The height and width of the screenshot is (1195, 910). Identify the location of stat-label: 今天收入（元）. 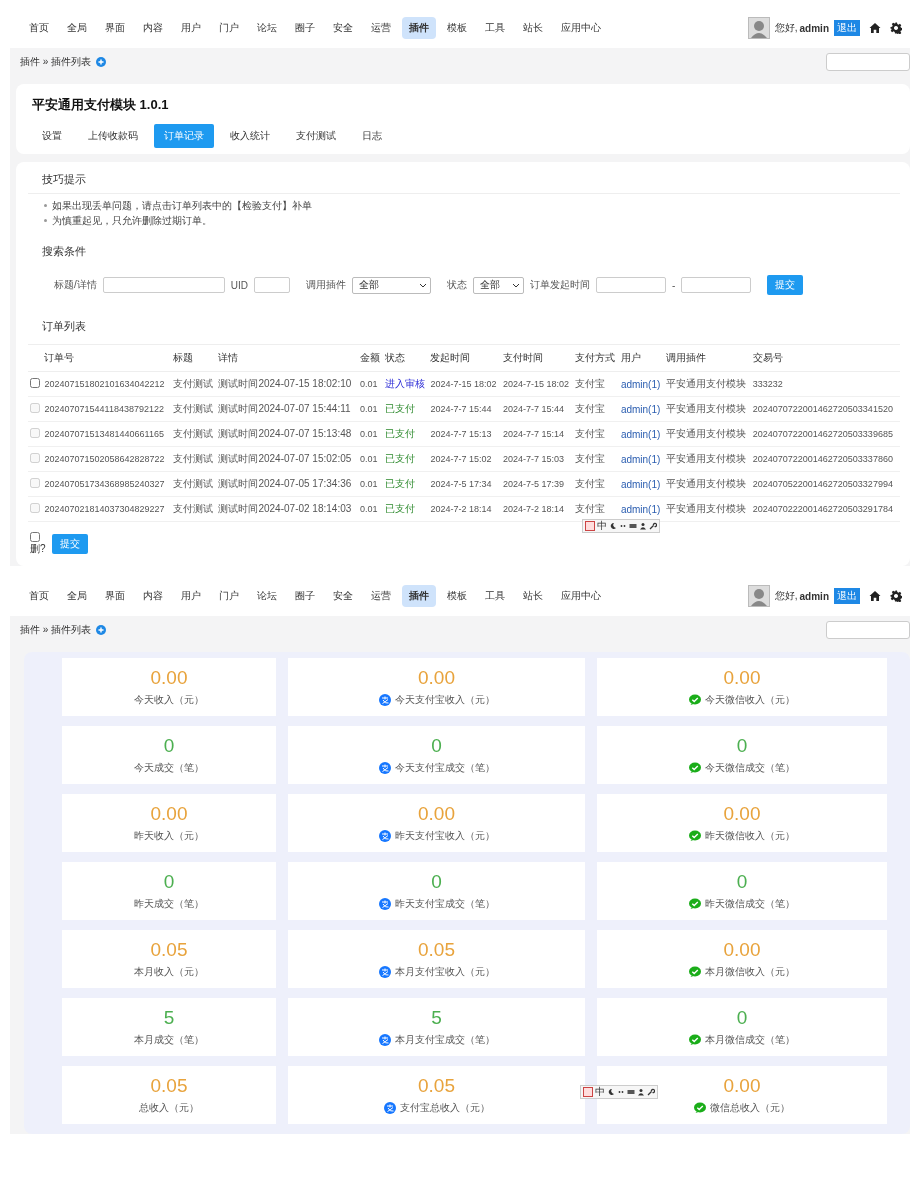
(169, 700).